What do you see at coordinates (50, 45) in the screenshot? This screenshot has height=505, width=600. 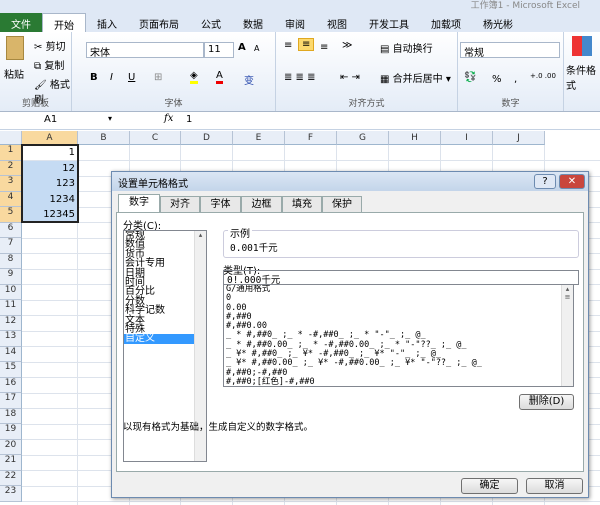 I see `cut-button: ✂ 剪切` at bounding box center [50, 45].